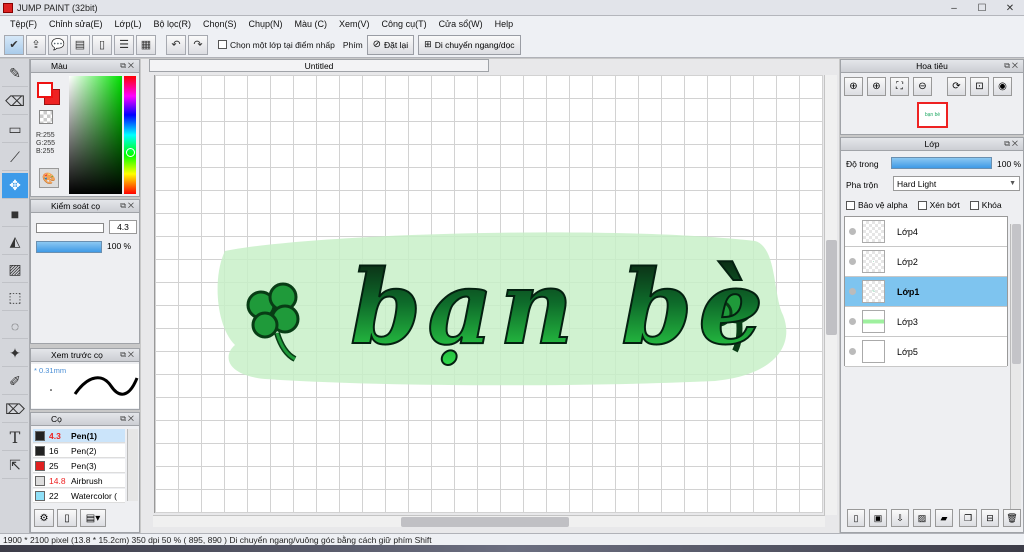 This screenshot has width=1024, height=552. I want to click on brush-item-airbrush: 14.8 Airbrush, so click(79, 481).